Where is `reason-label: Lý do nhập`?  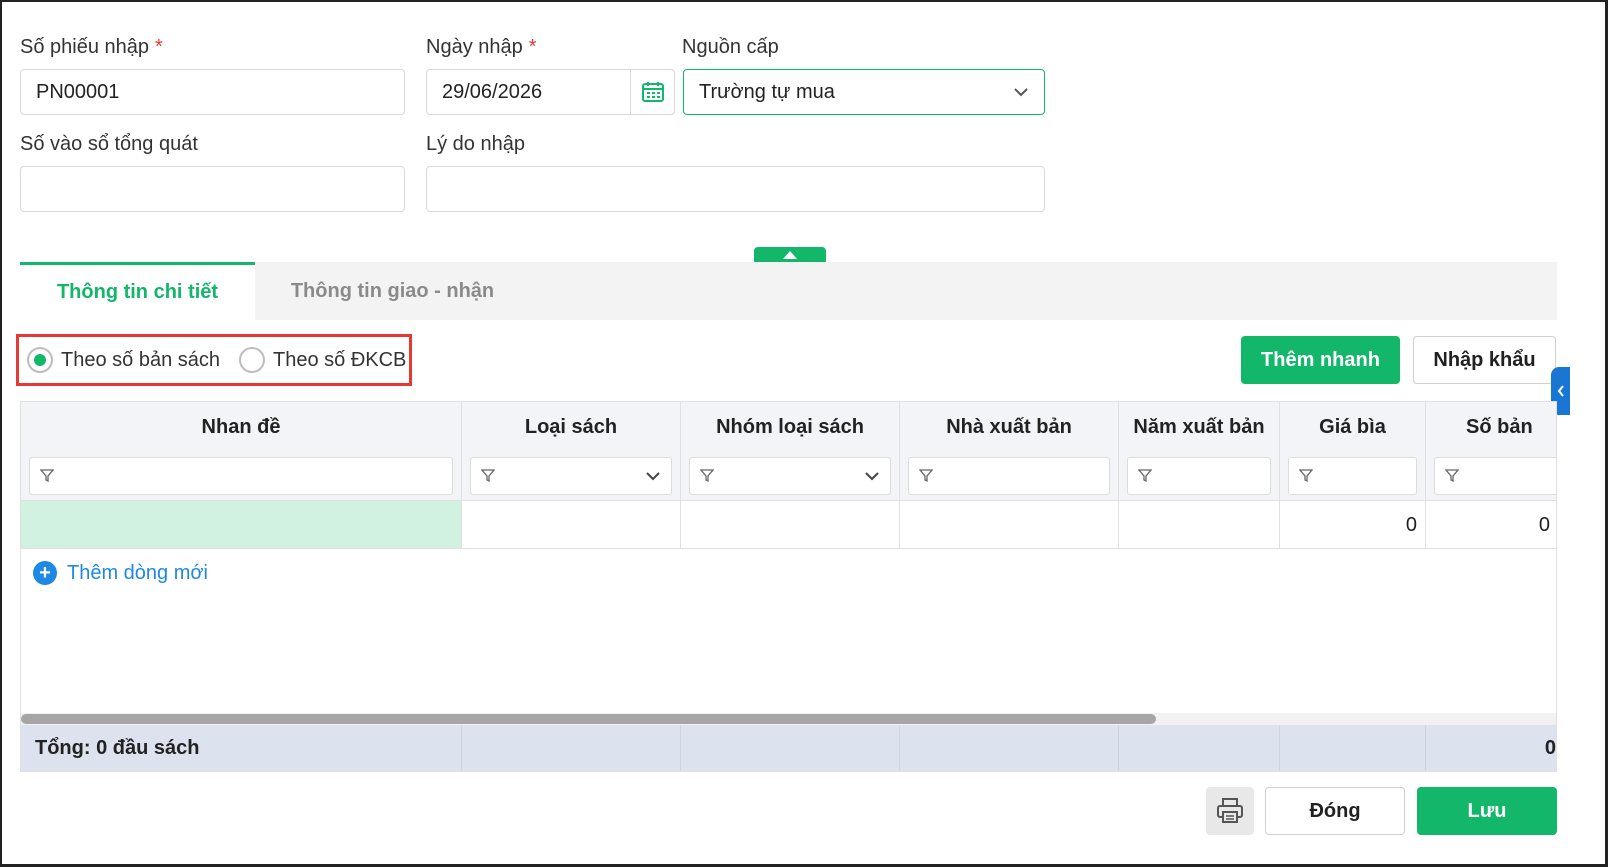 reason-label: Lý do nhập is located at coordinates (475, 144).